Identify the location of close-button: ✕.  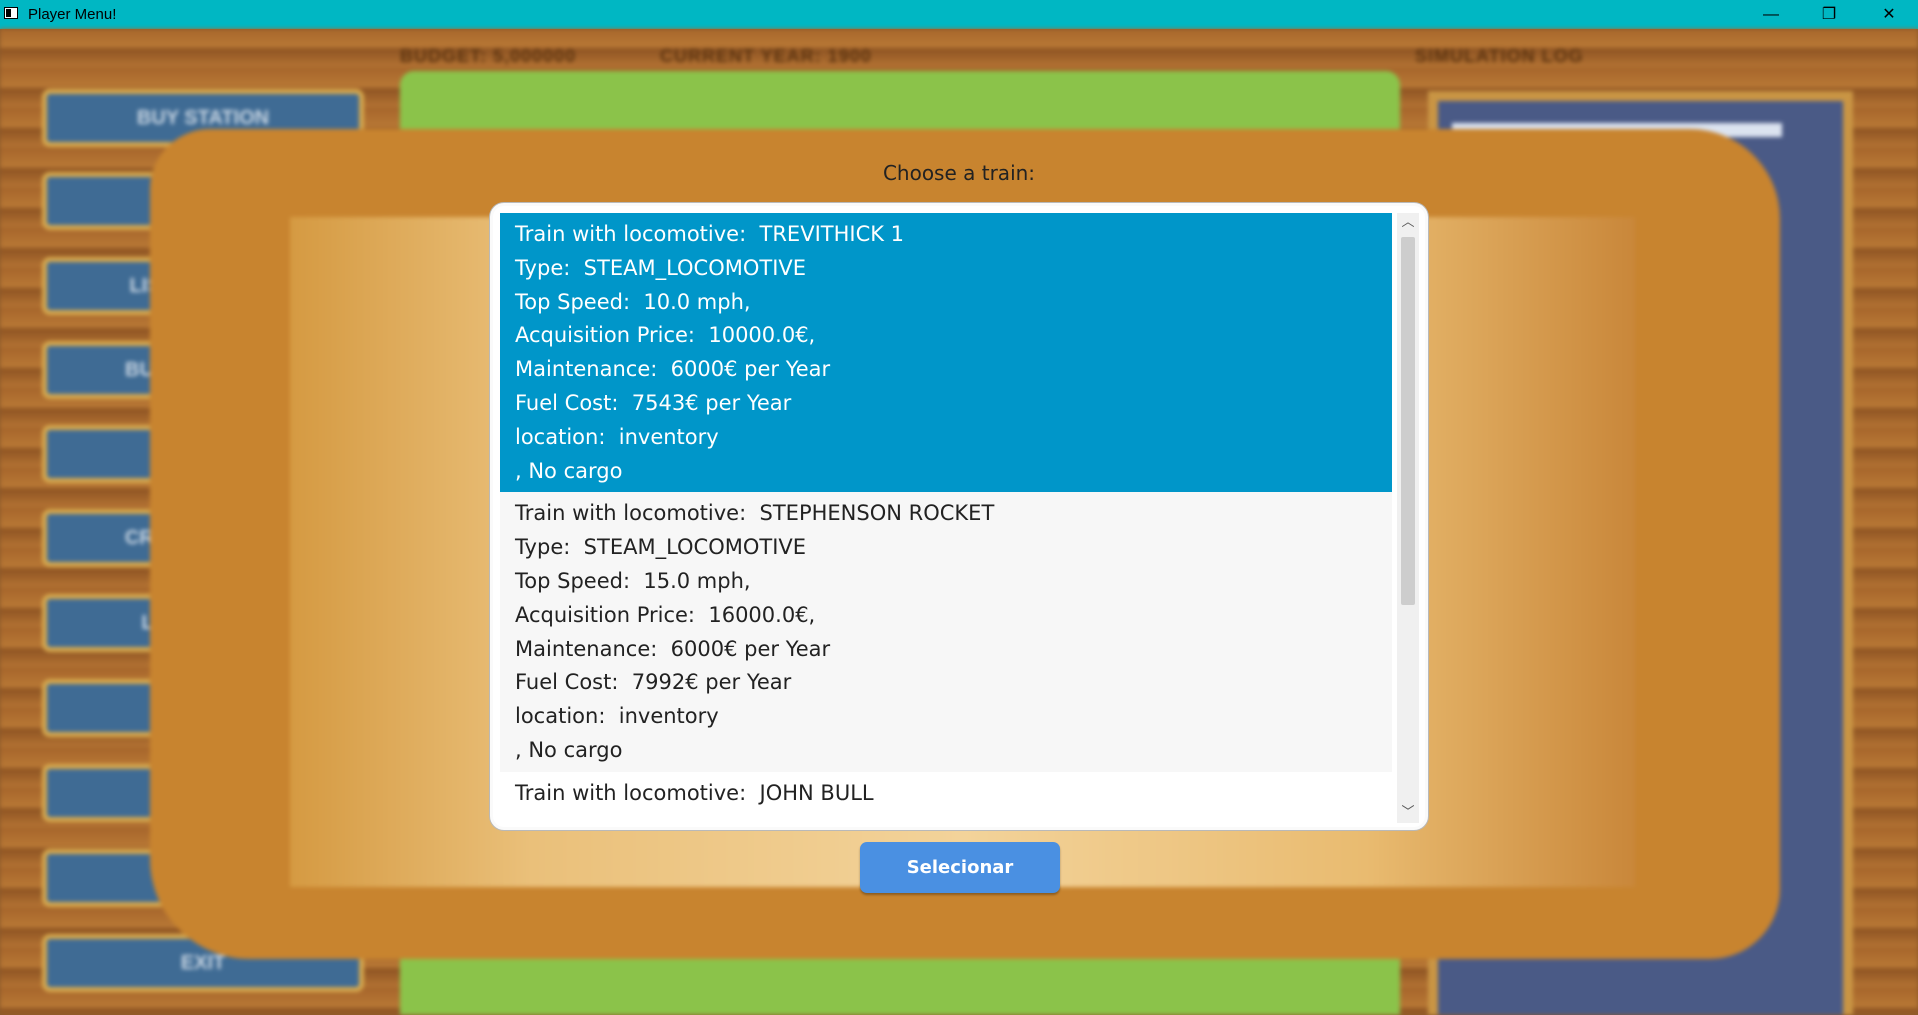
(1889, 14).